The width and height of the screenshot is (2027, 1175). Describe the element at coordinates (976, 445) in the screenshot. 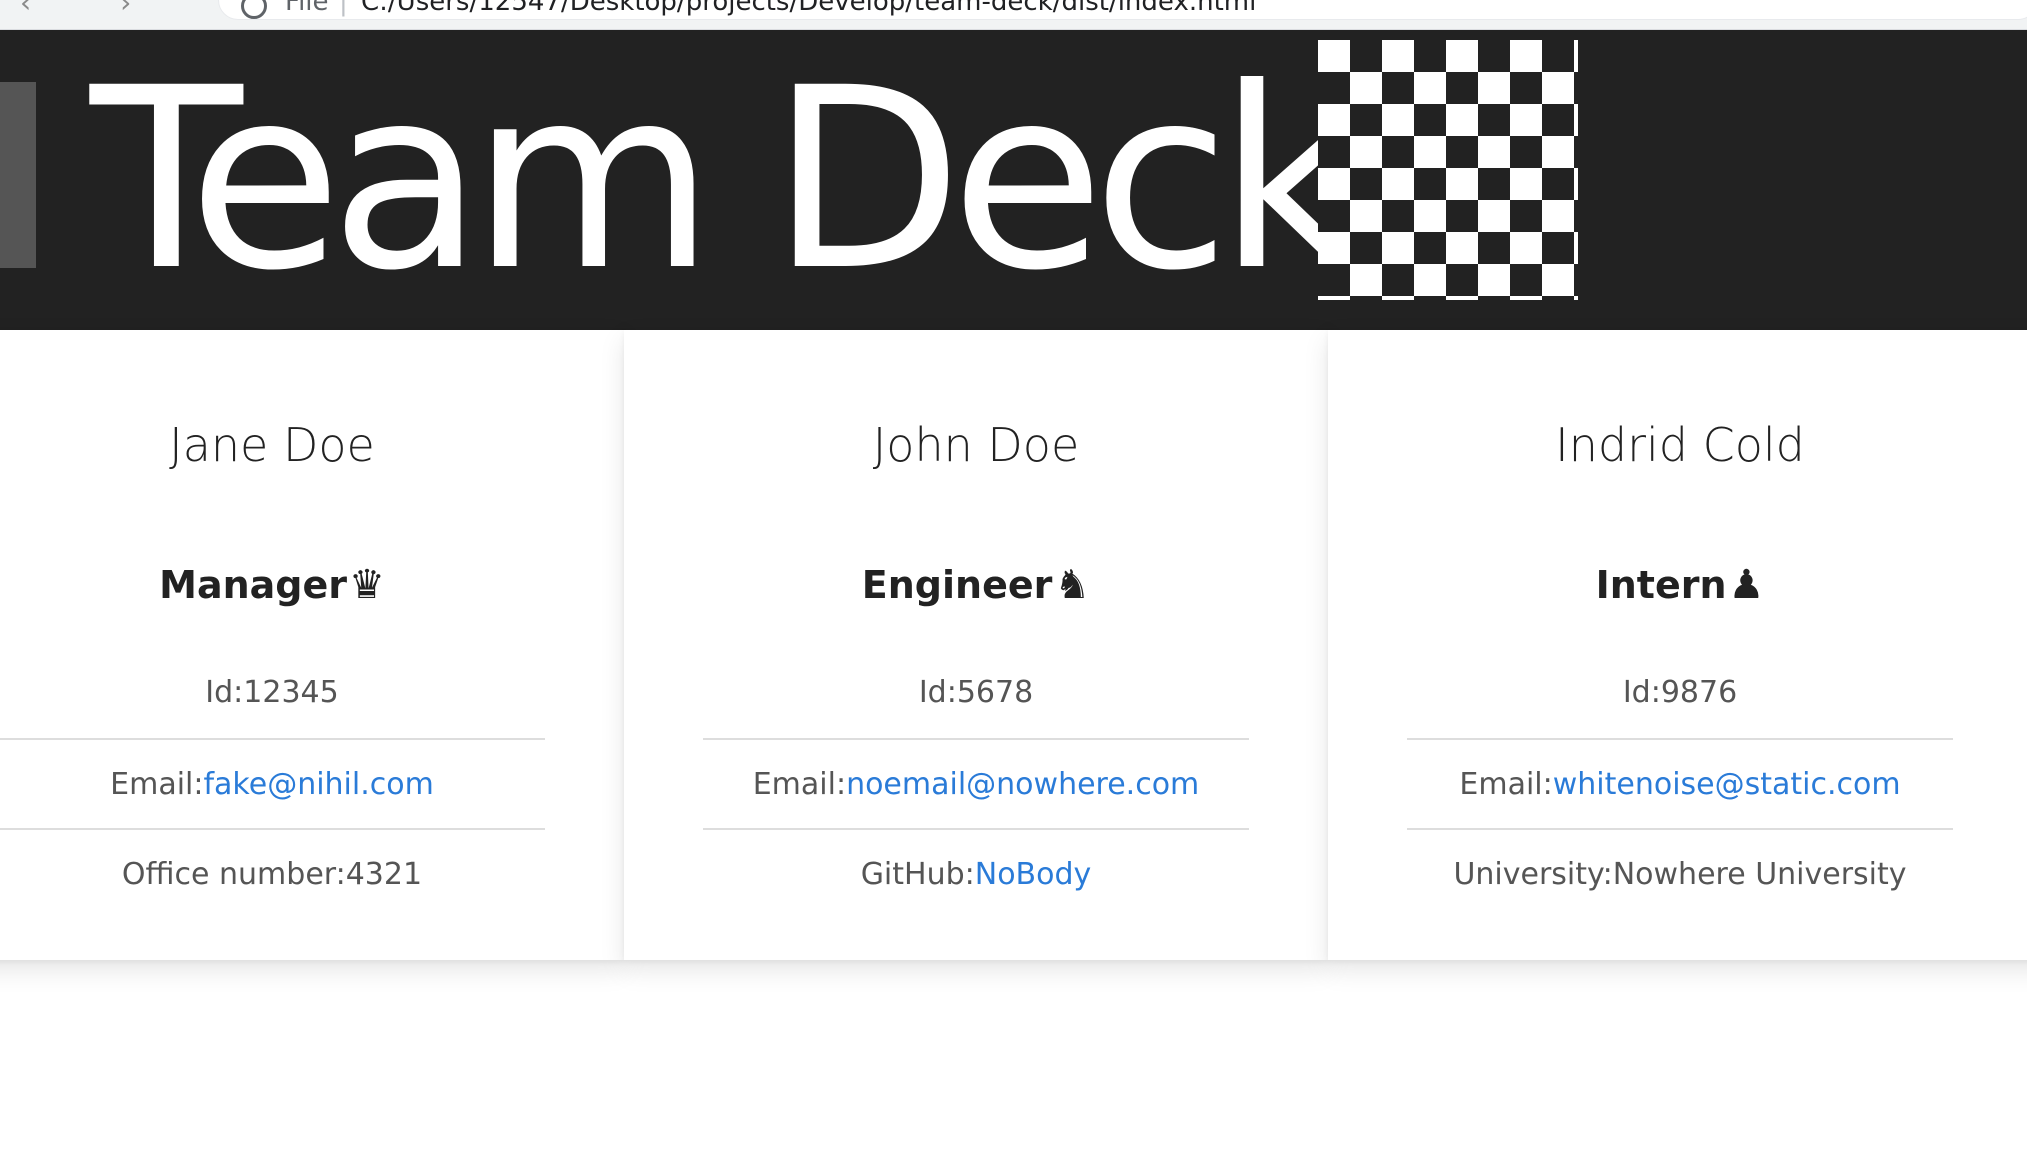

I see `employee-name: John Doe` at that location.